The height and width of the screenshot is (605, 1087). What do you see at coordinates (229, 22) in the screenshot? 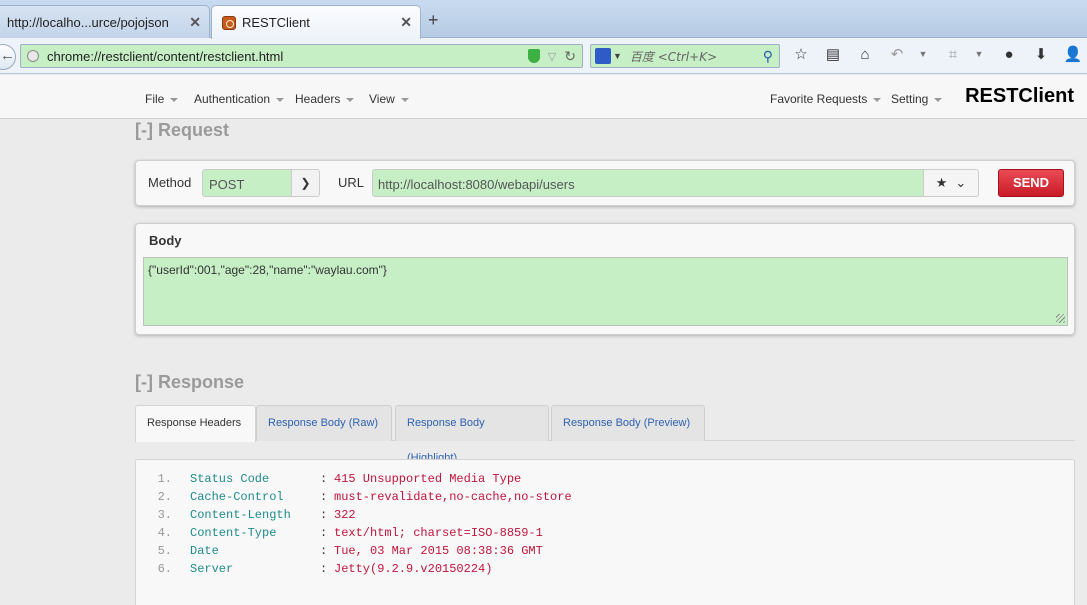
I see `restclient-favicon-icon` at bounding box center [229, 22].